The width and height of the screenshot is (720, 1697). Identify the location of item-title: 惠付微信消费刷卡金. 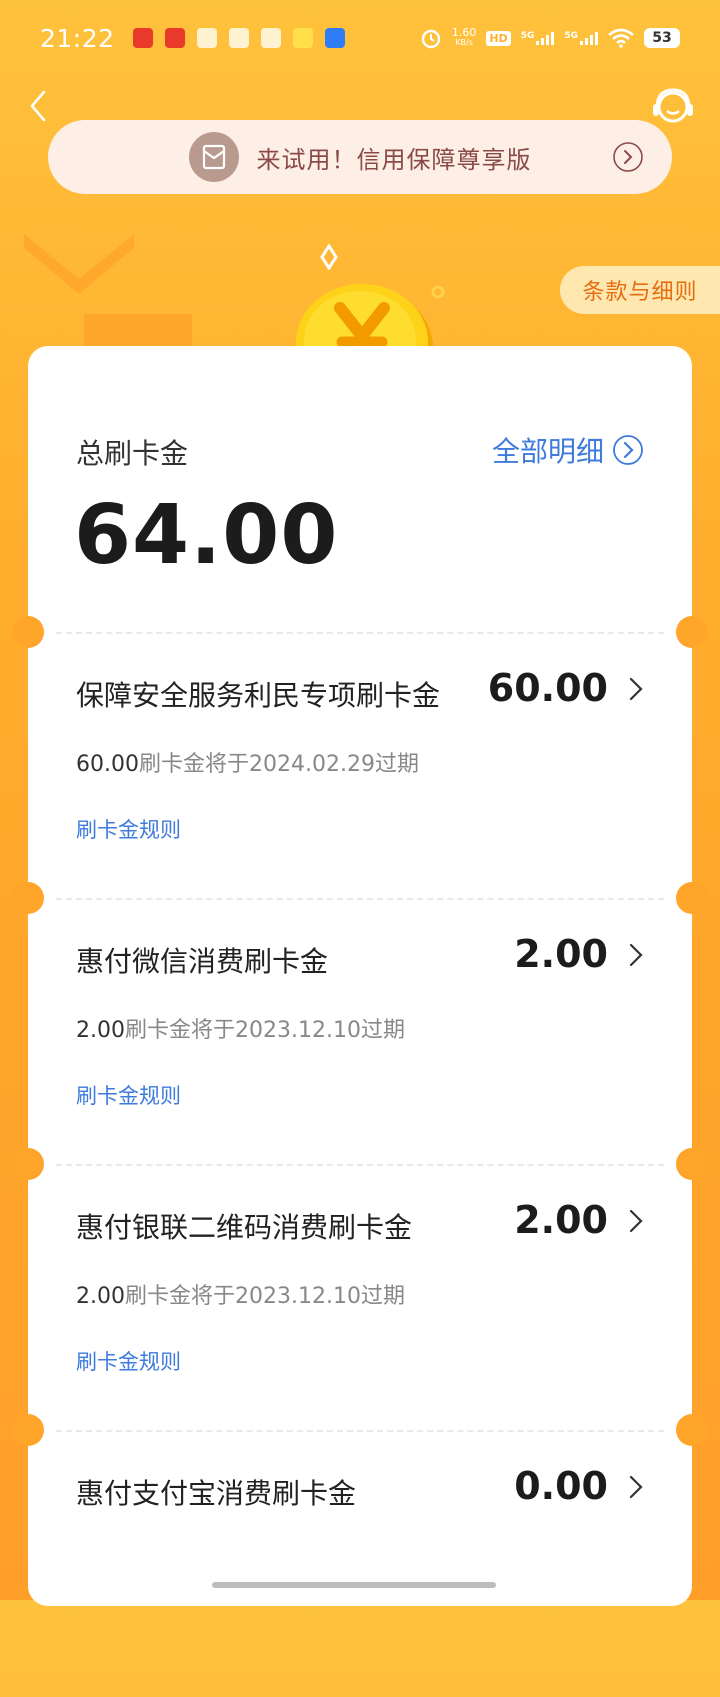
(202, 961).